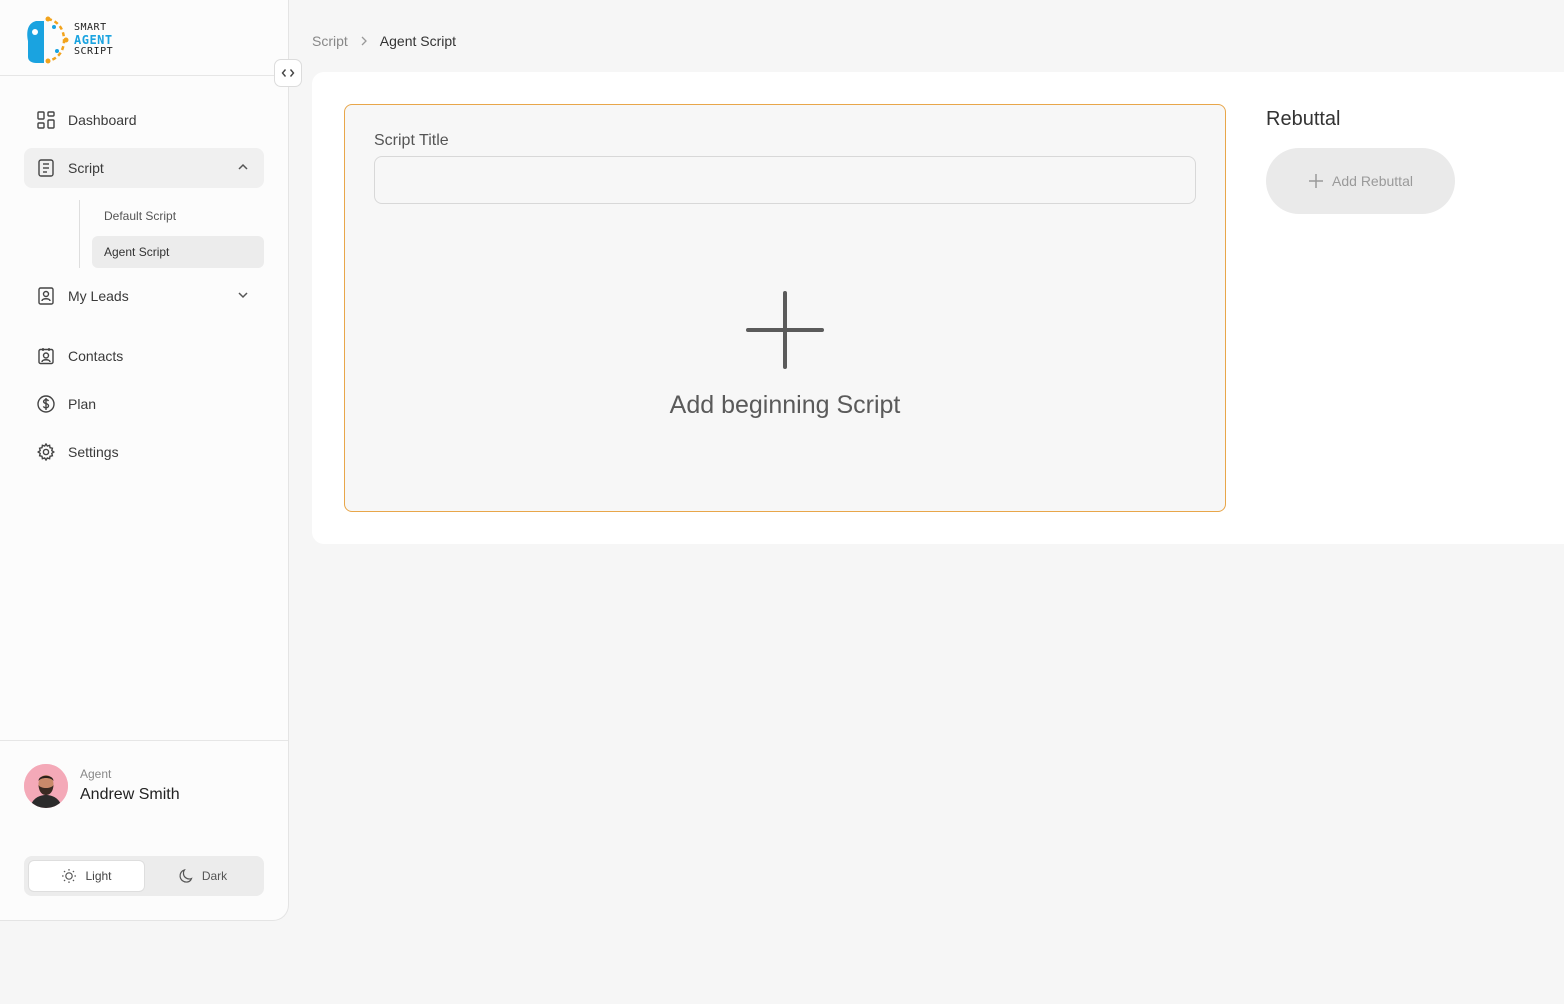  Describe the element at coordinates (46, 404) in the screenshot. I see `dollar-circle-icon` at that location.